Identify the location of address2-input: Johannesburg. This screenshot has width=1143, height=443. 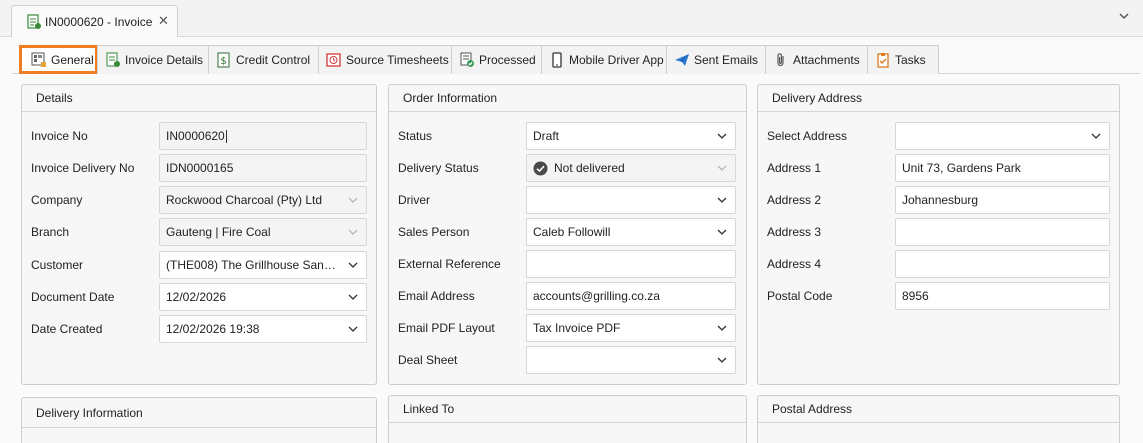
(1002, 200).